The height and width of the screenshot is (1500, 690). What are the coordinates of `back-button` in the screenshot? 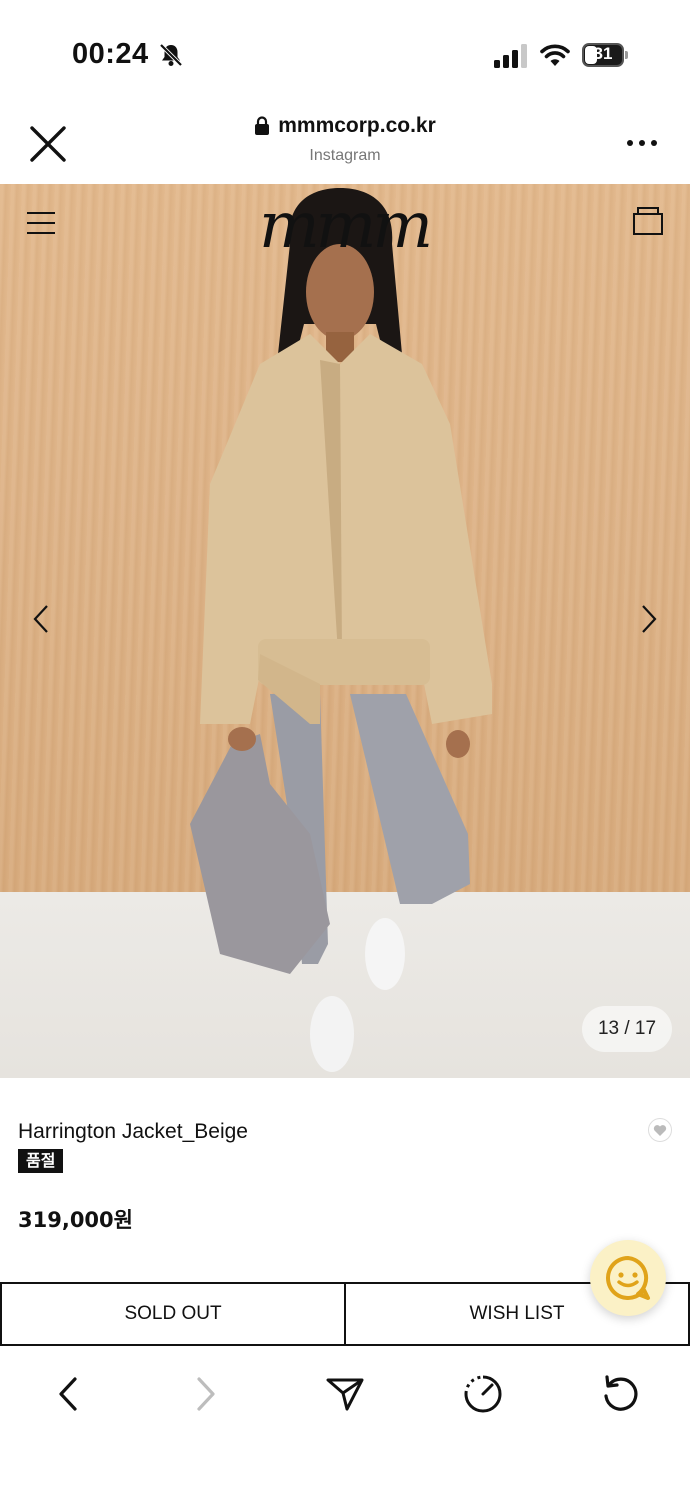 It's located at (68, 1394).